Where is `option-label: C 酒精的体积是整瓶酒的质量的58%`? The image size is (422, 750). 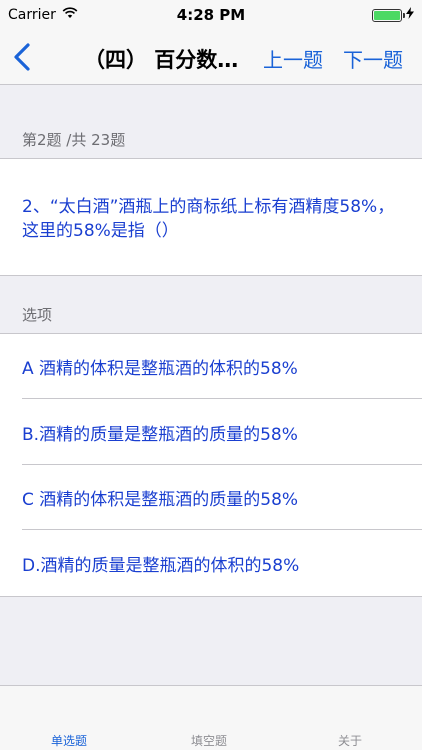 option-label: C 酒精的体积是整瓶酒的质量的58% is located at coordinates (160, 500).